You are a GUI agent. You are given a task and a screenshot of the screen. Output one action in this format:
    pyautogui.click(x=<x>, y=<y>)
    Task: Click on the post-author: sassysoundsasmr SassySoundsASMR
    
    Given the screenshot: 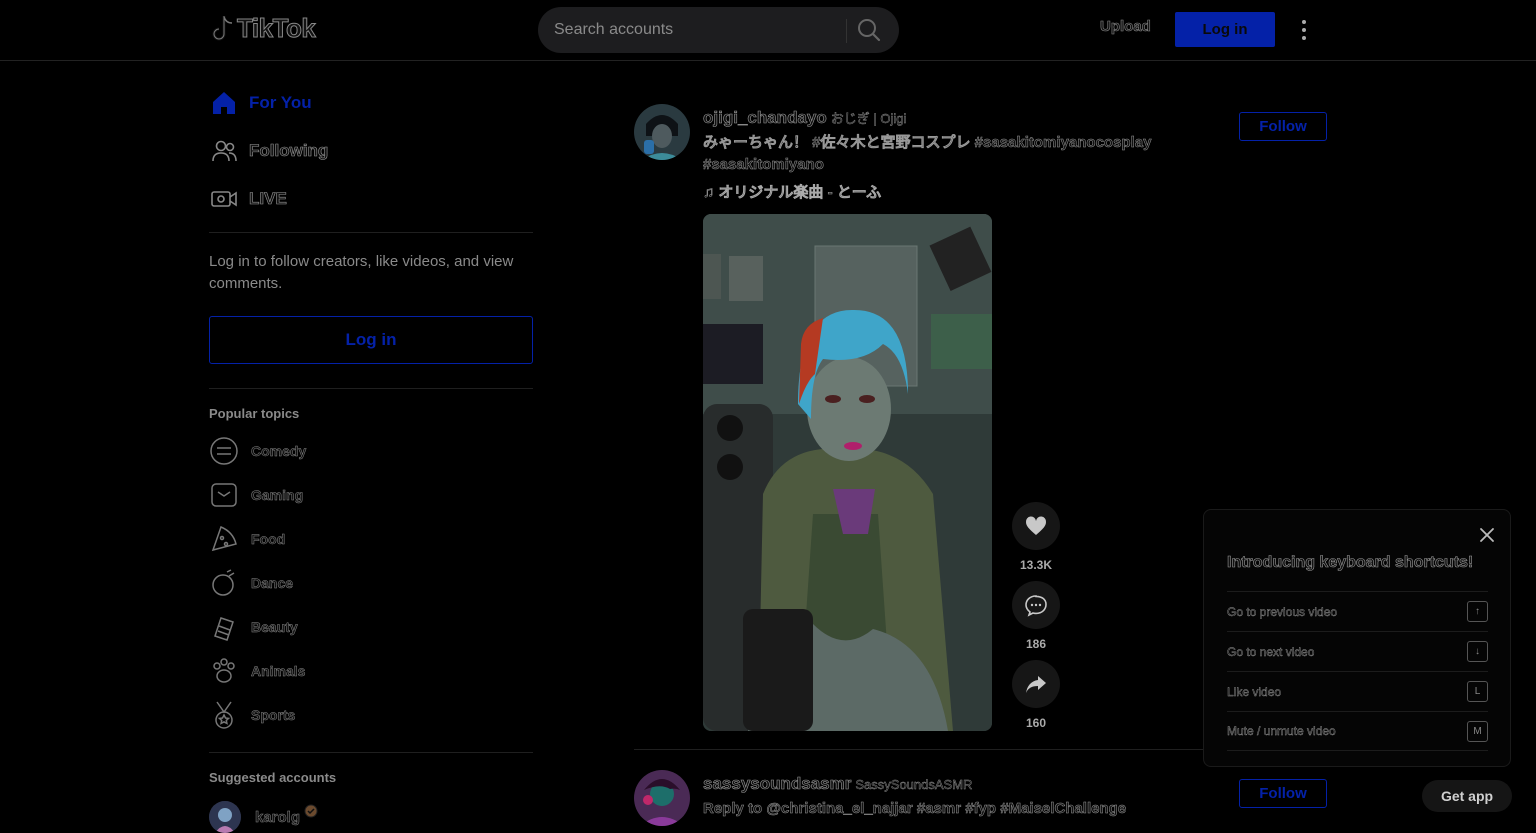 What is the action you would take?
    pyautogui.click(x=838, y=784)
    